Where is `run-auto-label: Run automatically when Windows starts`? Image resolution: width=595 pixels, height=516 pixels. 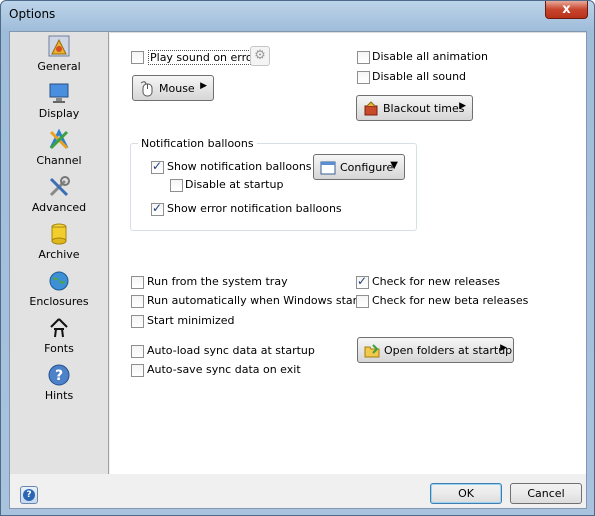
run-auto-label: Run automatically when Windows starts is located at coordinates (257, 300).